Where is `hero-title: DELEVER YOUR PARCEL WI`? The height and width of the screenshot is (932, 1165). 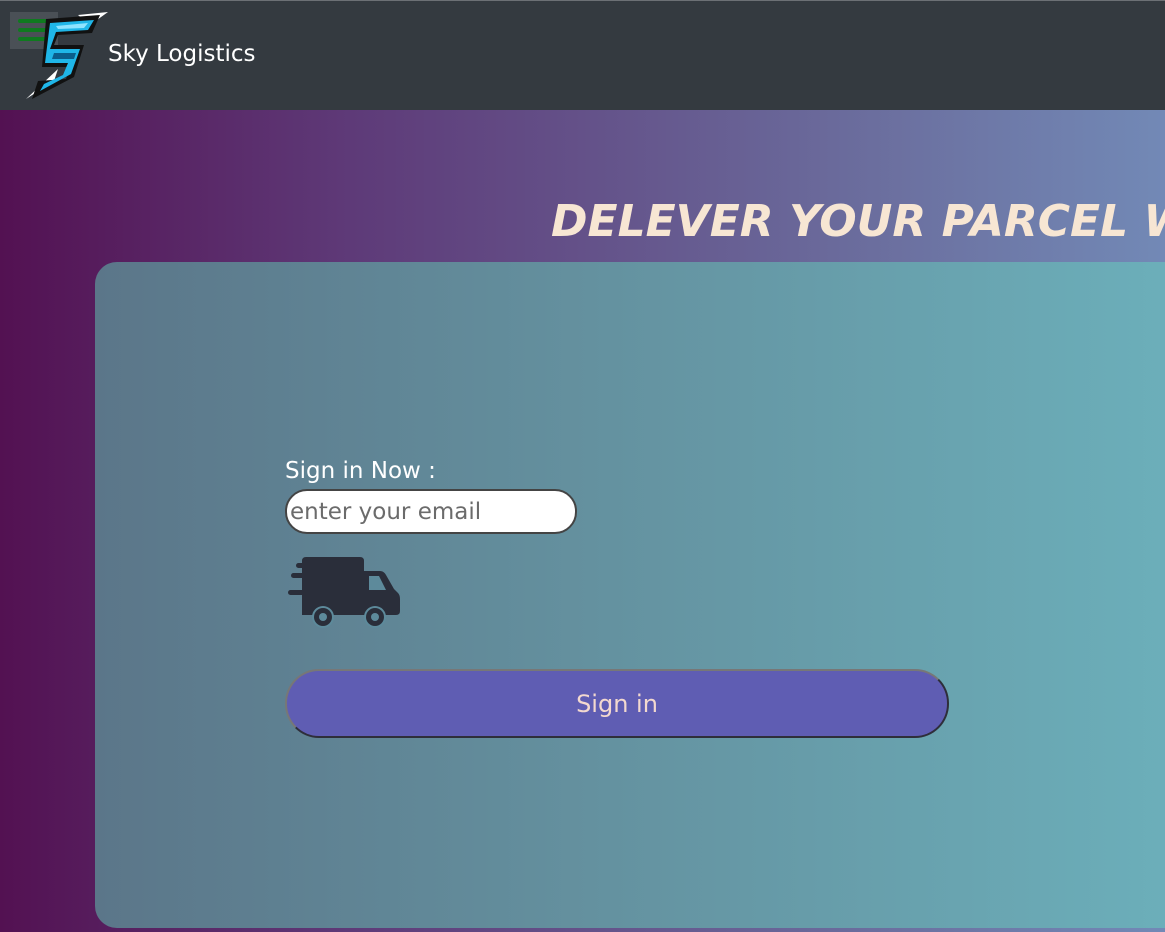
hero-title: DELEVER YOUR PARCEL WI is located at coordinates (858, 221).